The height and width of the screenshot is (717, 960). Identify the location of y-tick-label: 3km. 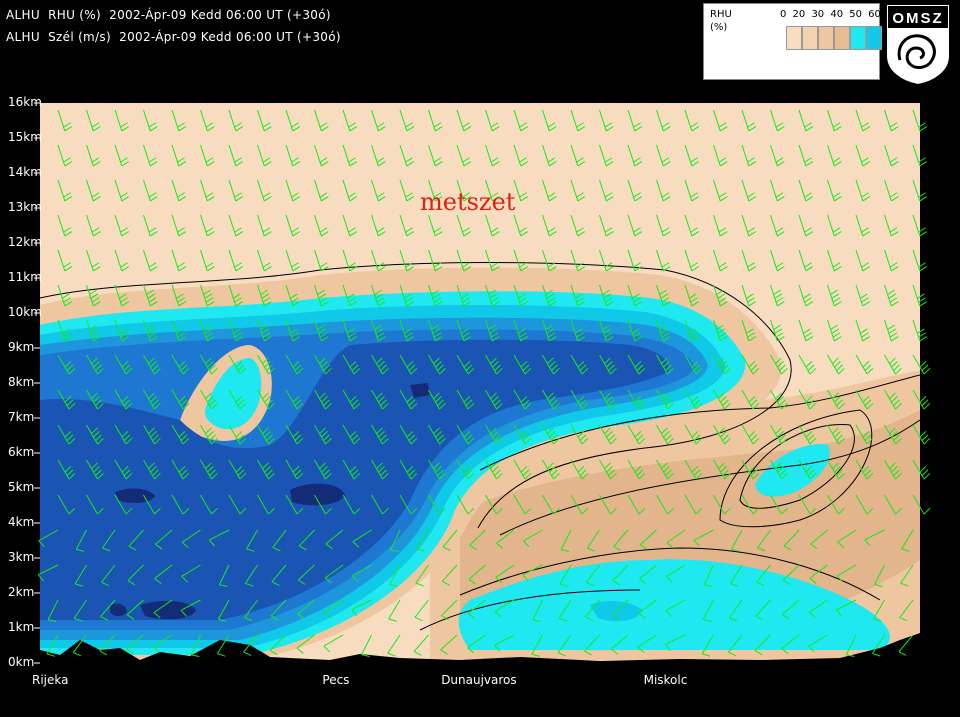
(21, 557).